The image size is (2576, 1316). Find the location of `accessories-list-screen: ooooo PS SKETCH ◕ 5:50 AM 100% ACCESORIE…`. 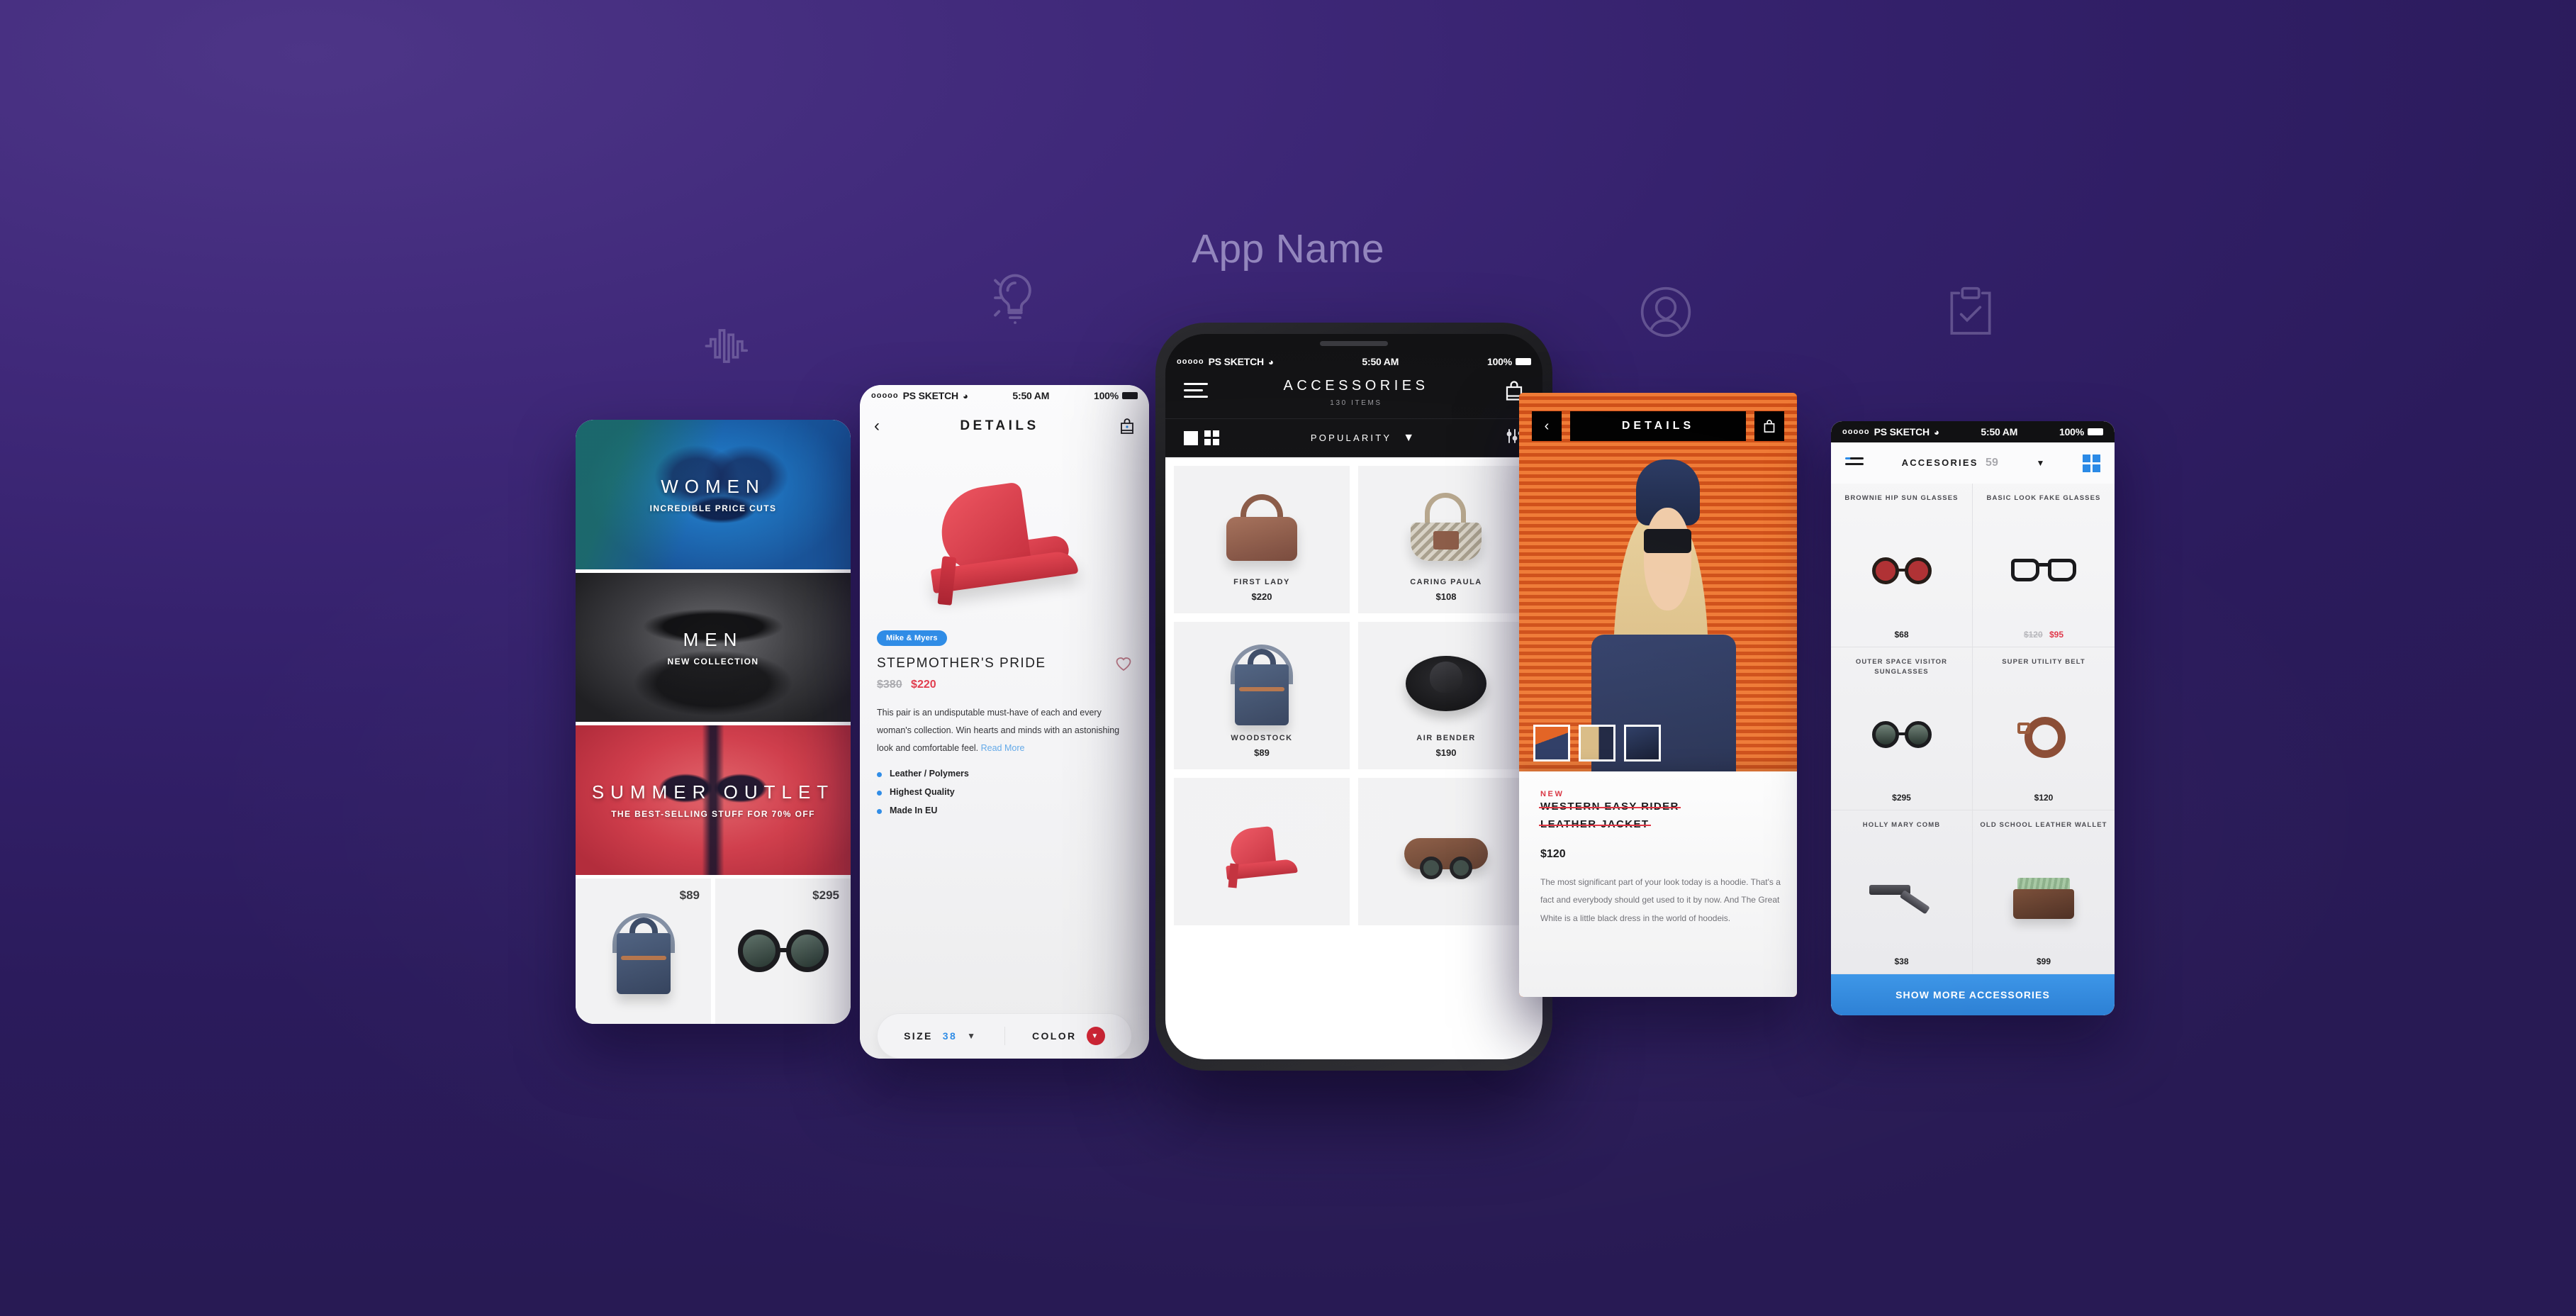

accessories-list-screen: ooooo PS SKETCH ◕ 5:50 AM 100% ACCESORIE… is located at coordinates (1973, 718).